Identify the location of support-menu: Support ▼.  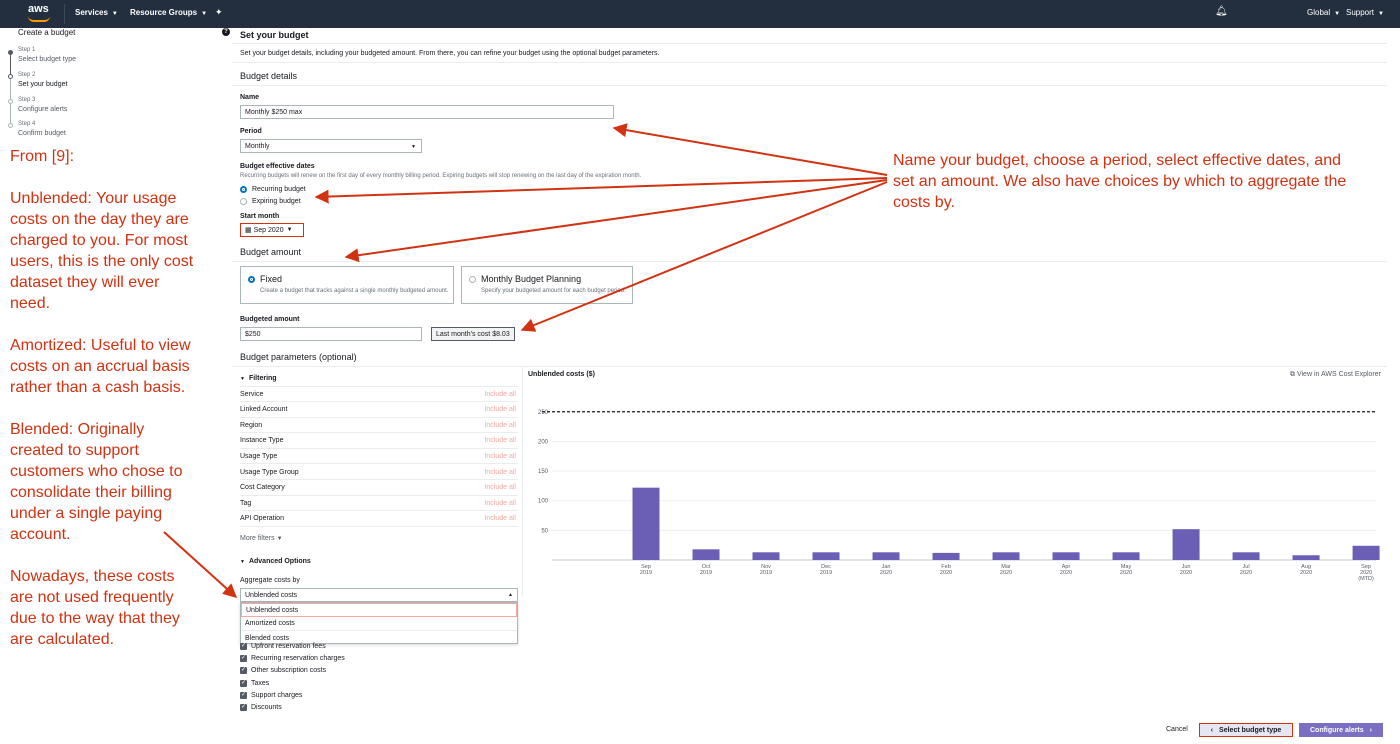
(1365, 12).